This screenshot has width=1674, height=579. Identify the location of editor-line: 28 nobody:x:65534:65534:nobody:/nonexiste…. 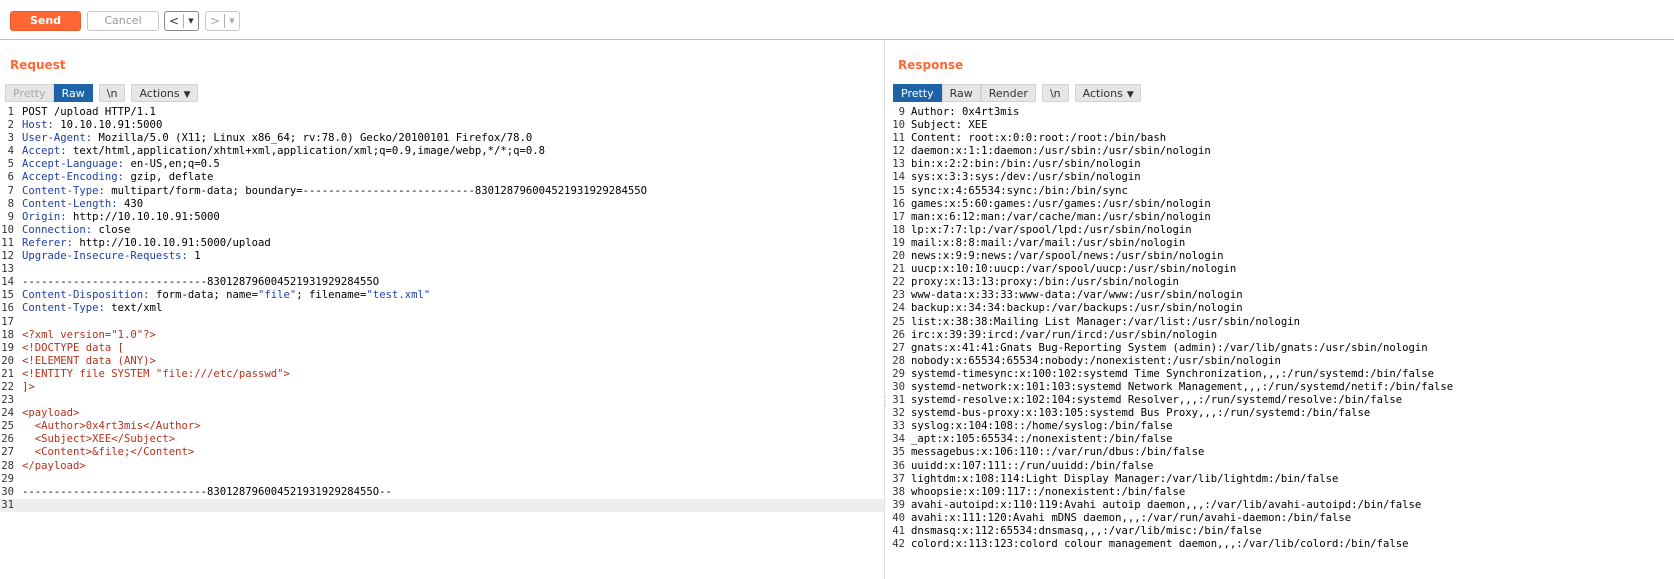
(1280, 361).